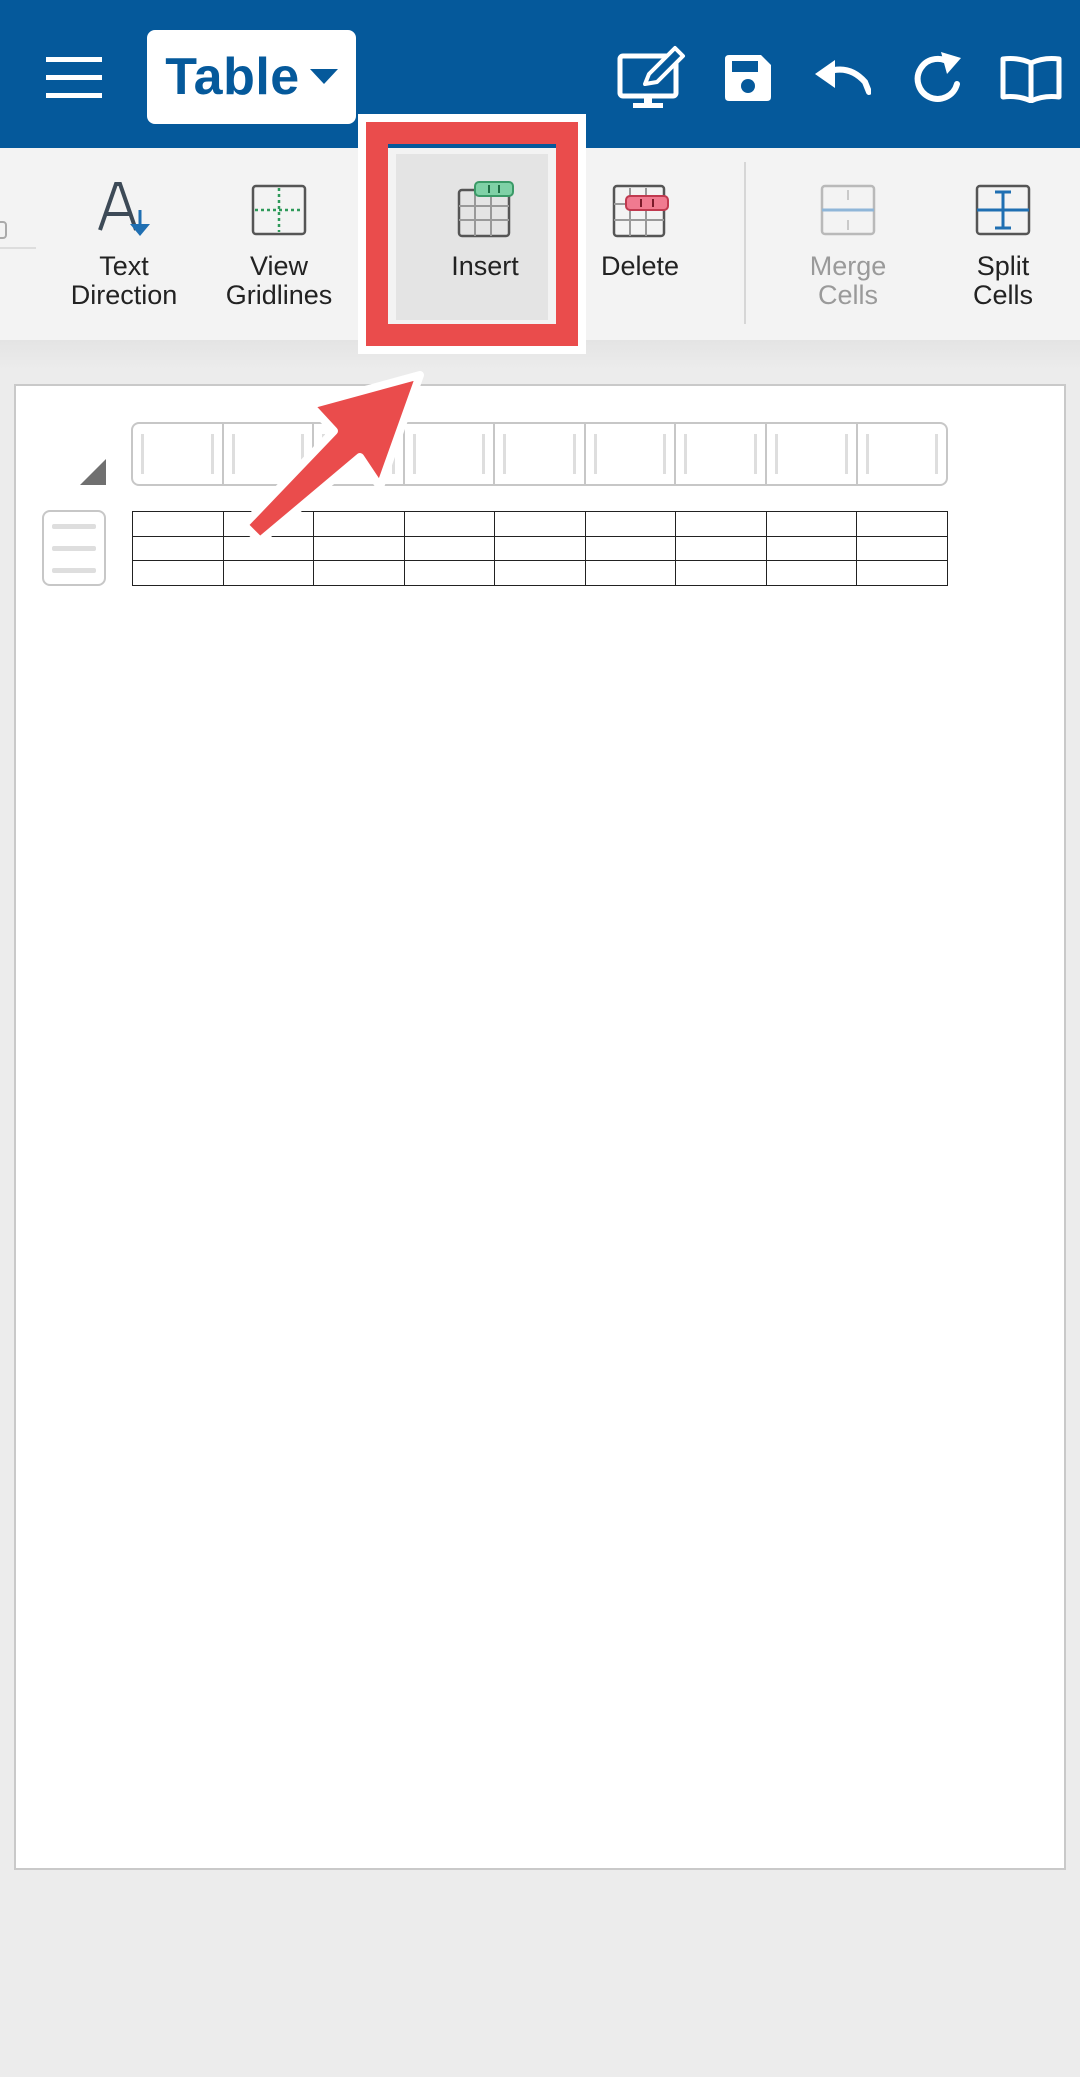 This screenshot has height=2077, width=1080. I want to click on table-row, so click(540, 573).